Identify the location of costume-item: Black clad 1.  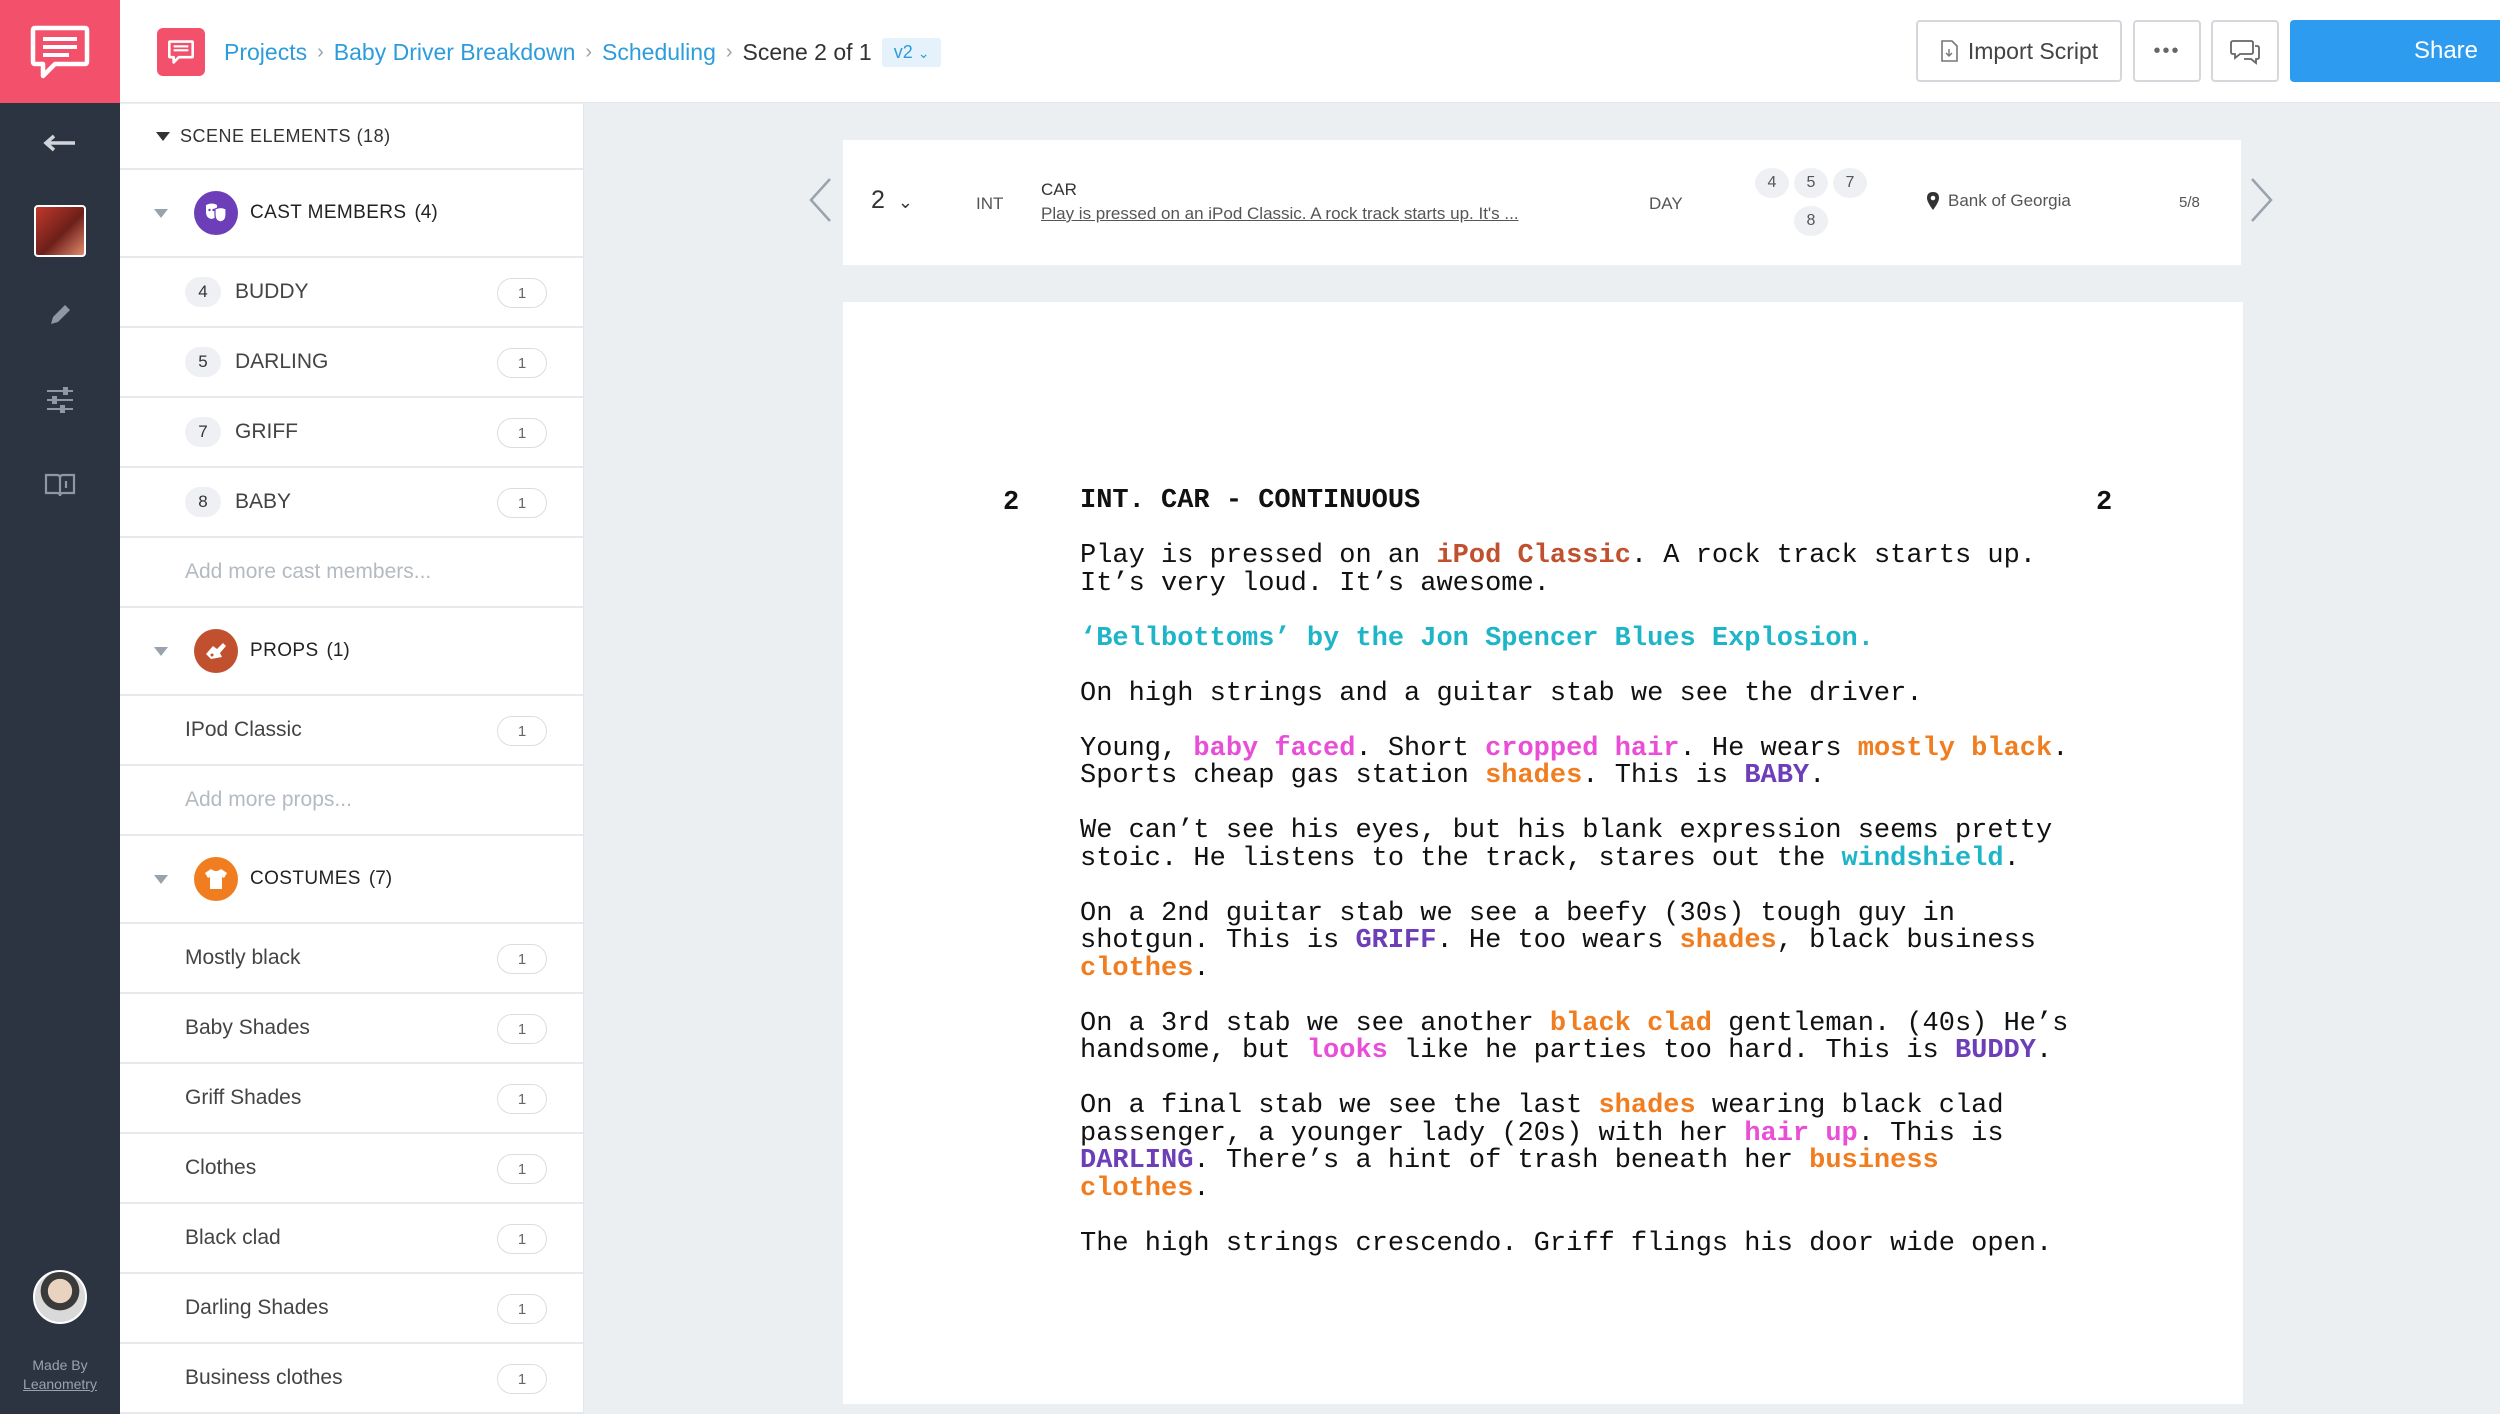
(351, 1239).